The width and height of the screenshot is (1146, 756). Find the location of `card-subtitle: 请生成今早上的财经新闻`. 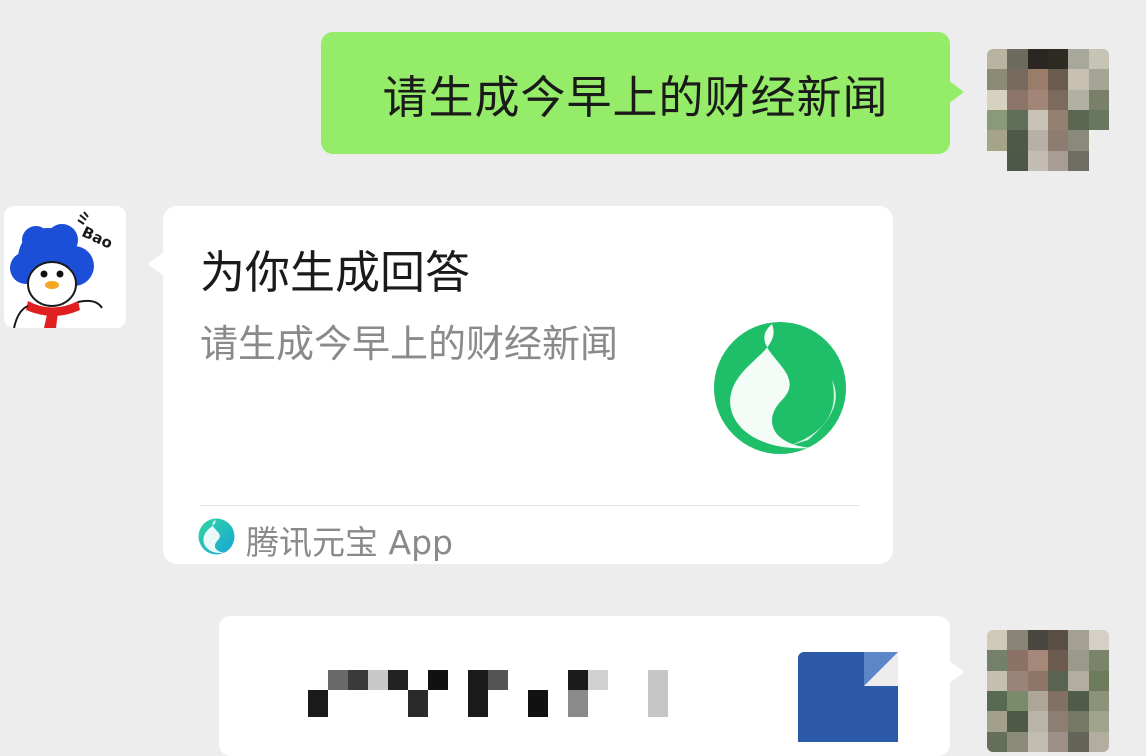

card-subtitle: 请生成今早上的财经新闻 is located at coordinates (409, 344).